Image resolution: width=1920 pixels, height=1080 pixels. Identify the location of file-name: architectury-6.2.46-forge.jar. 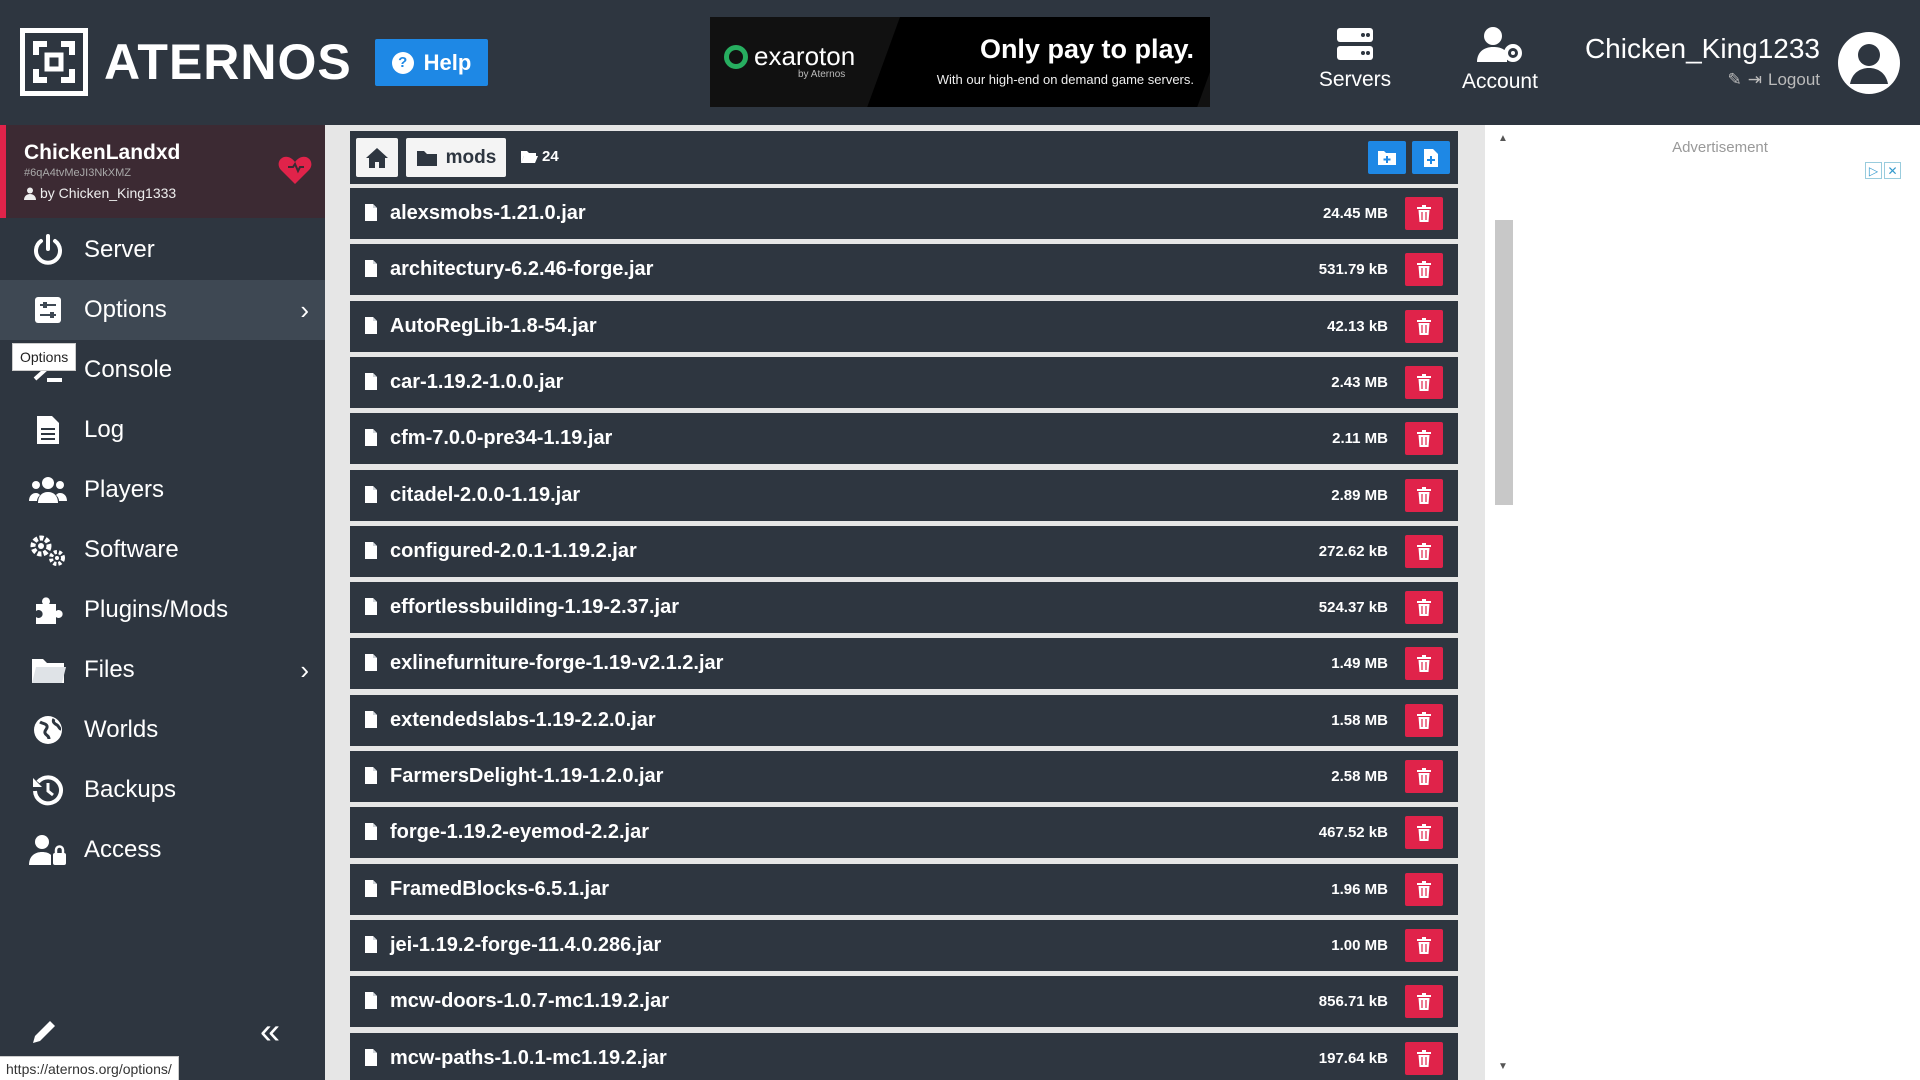
(521, 269).